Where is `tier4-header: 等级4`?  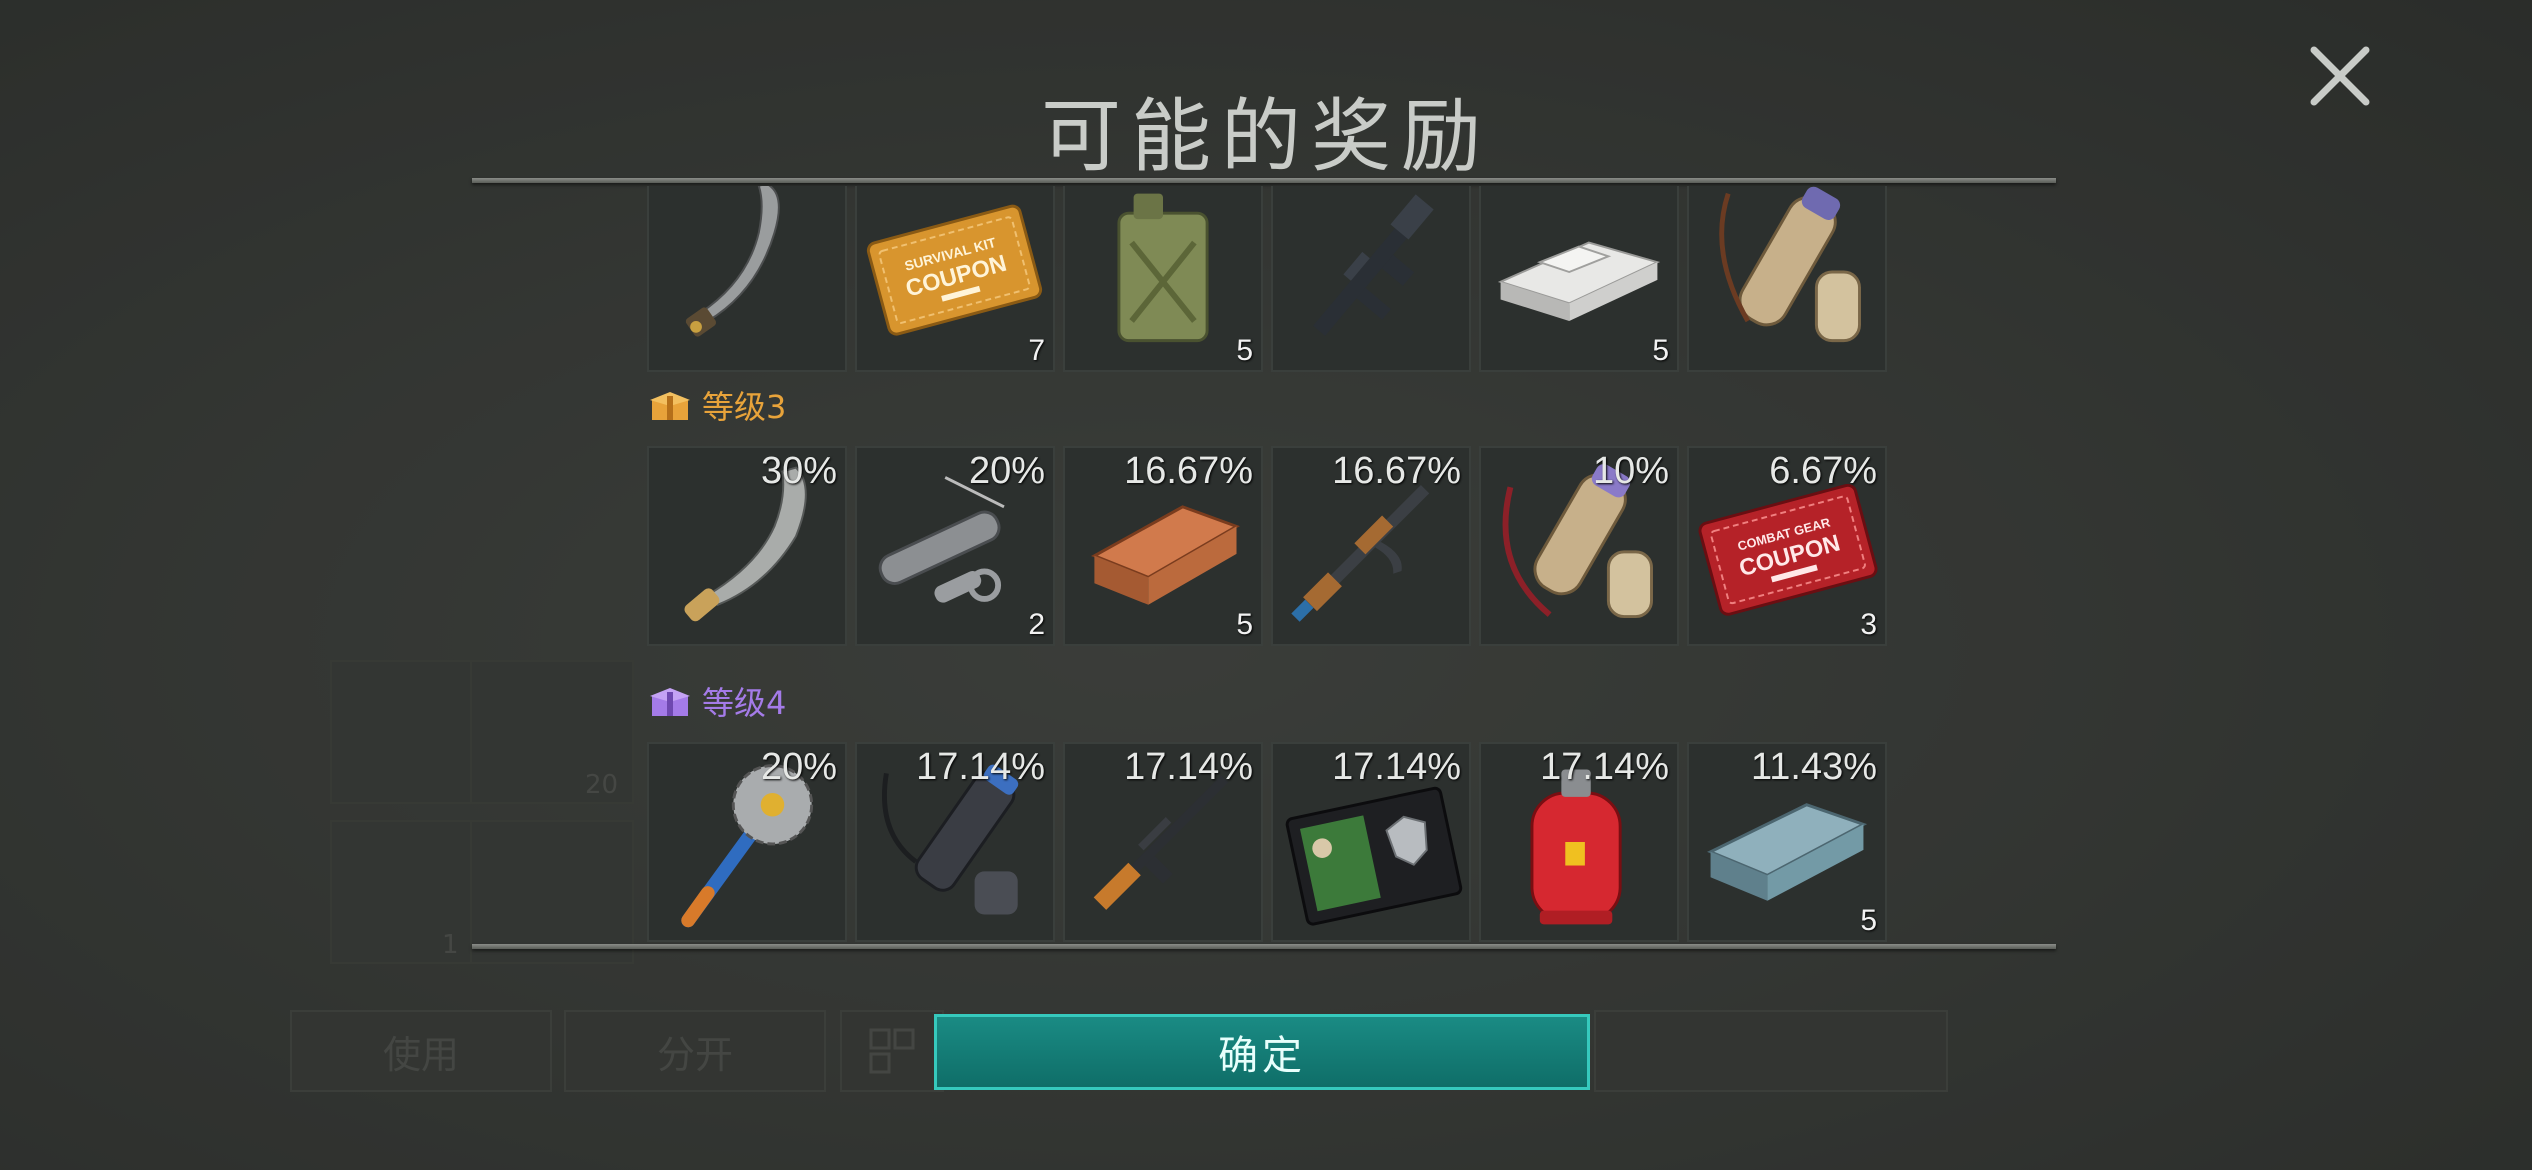 tier4-header: 等级4 is located at coordinates (717, 701).